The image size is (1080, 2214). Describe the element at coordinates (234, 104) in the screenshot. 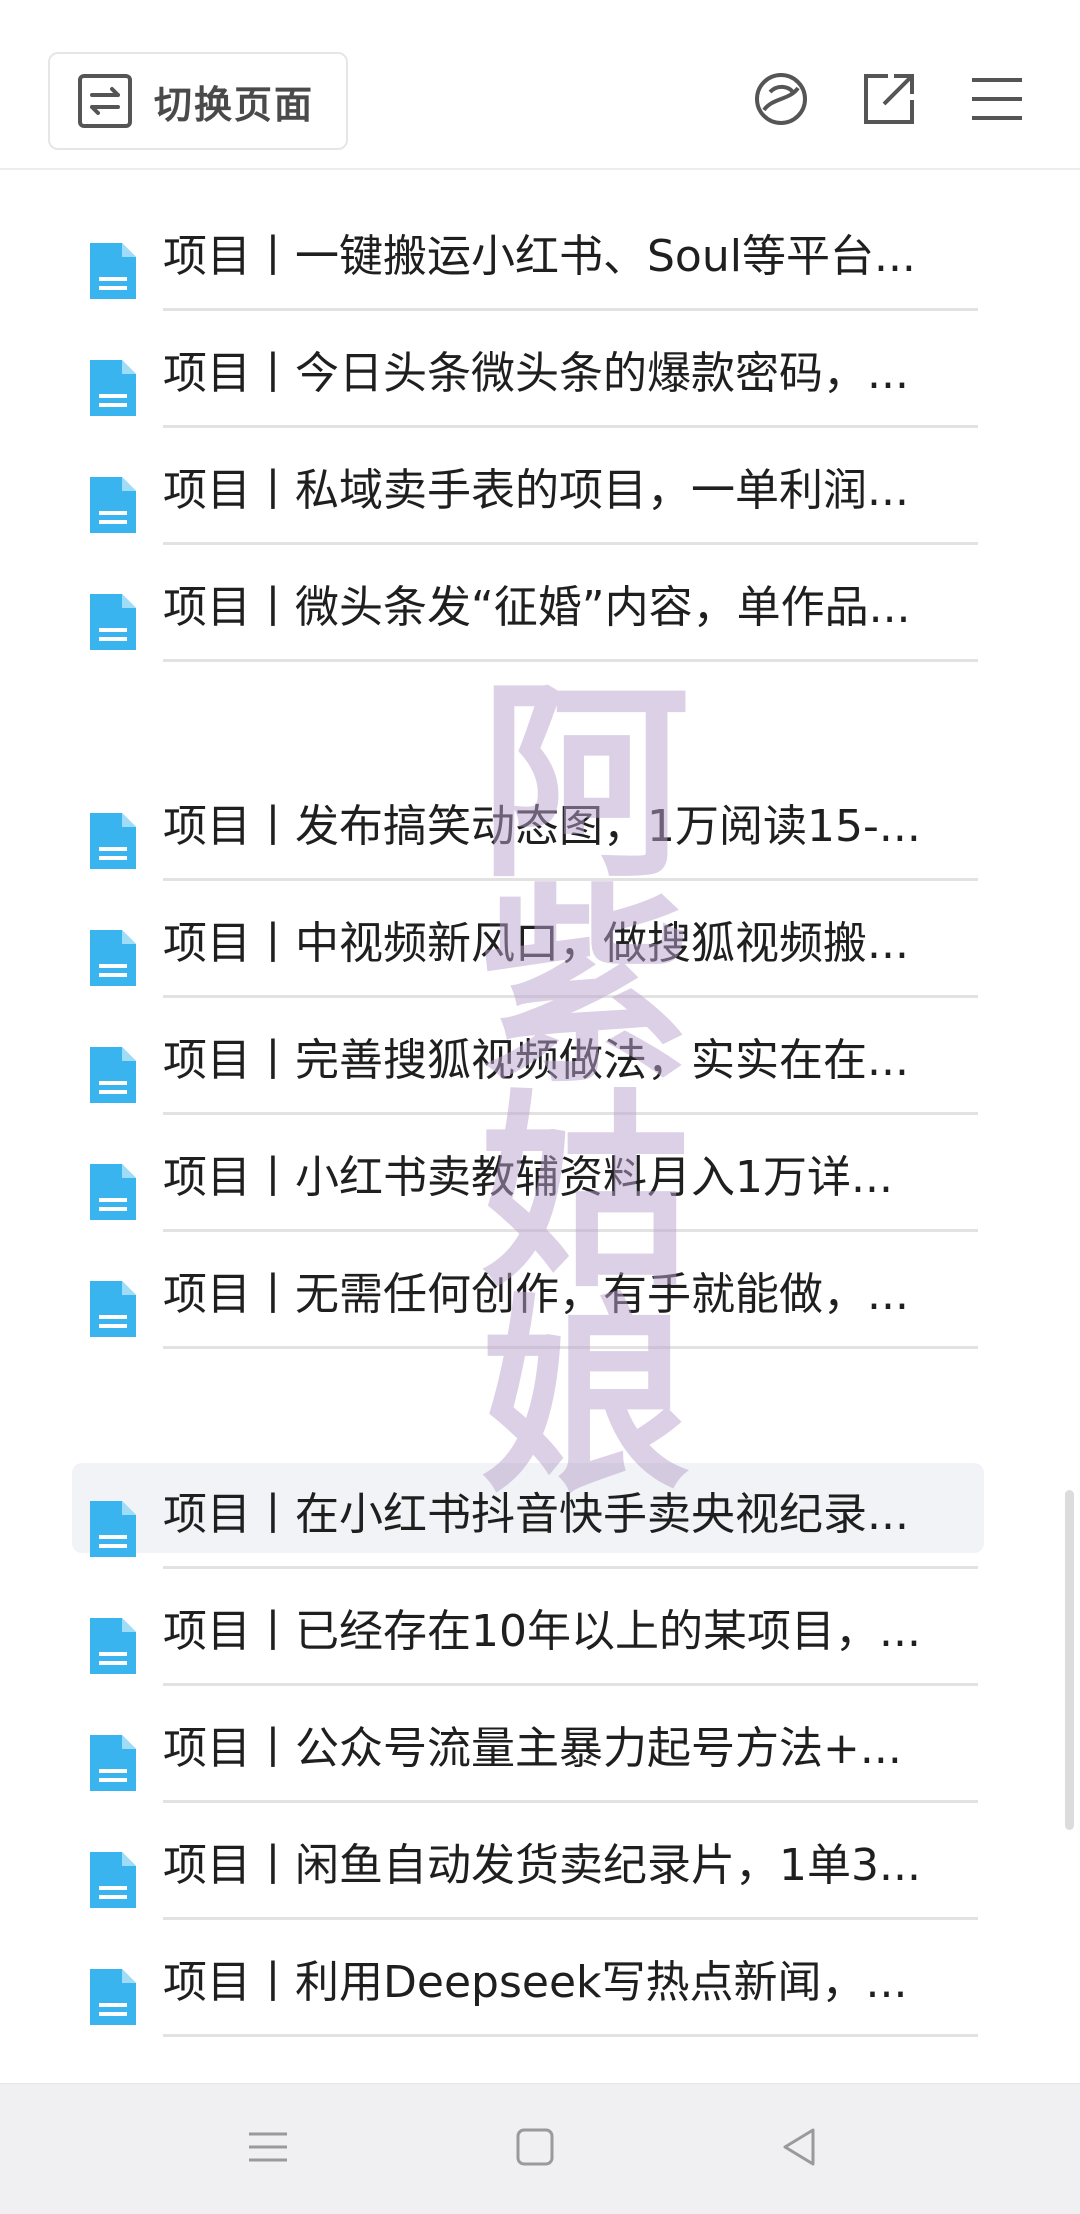

I see `switch-page-label: 切换页面` at that location.